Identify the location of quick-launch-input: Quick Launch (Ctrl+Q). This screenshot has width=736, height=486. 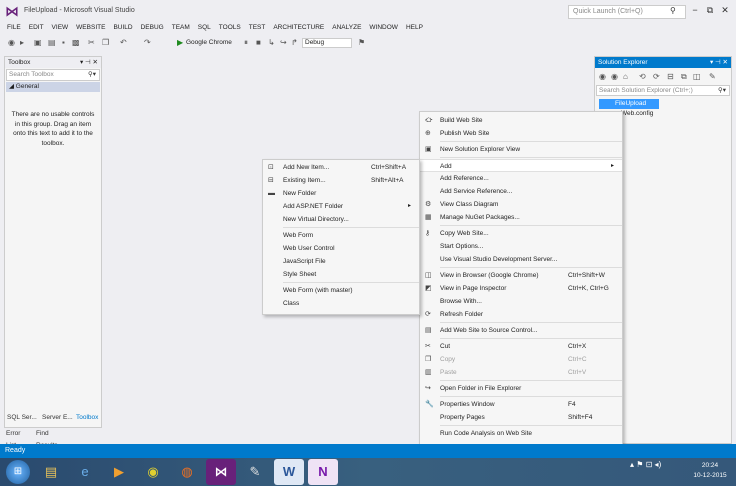
(627, 12).